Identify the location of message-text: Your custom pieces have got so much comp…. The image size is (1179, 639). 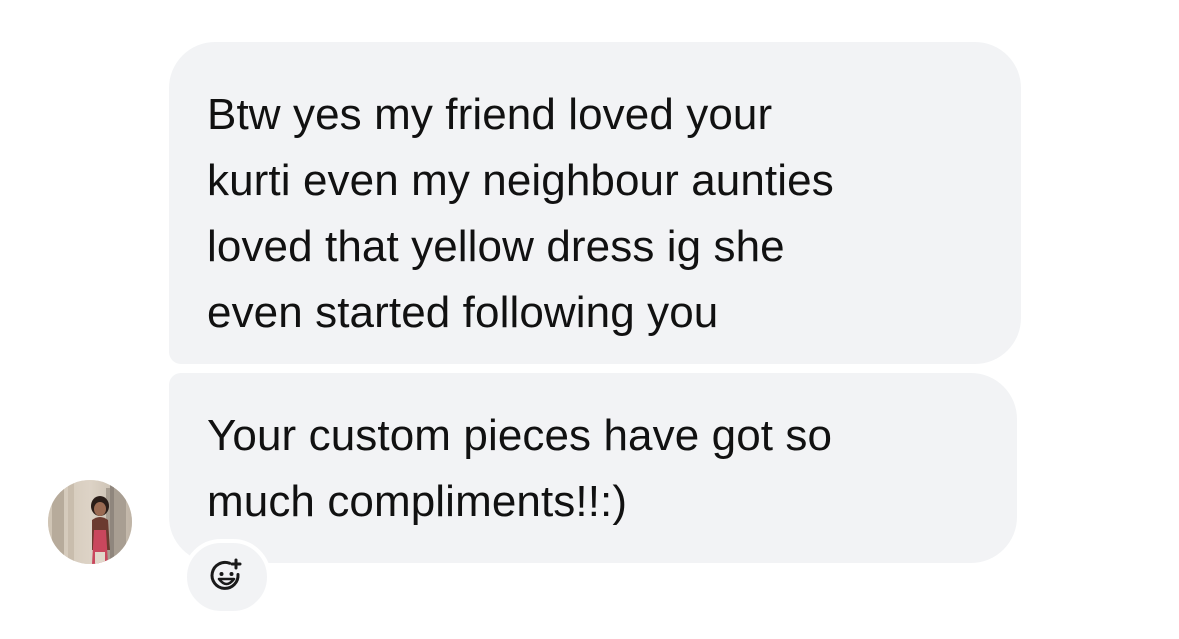
(520, 468).